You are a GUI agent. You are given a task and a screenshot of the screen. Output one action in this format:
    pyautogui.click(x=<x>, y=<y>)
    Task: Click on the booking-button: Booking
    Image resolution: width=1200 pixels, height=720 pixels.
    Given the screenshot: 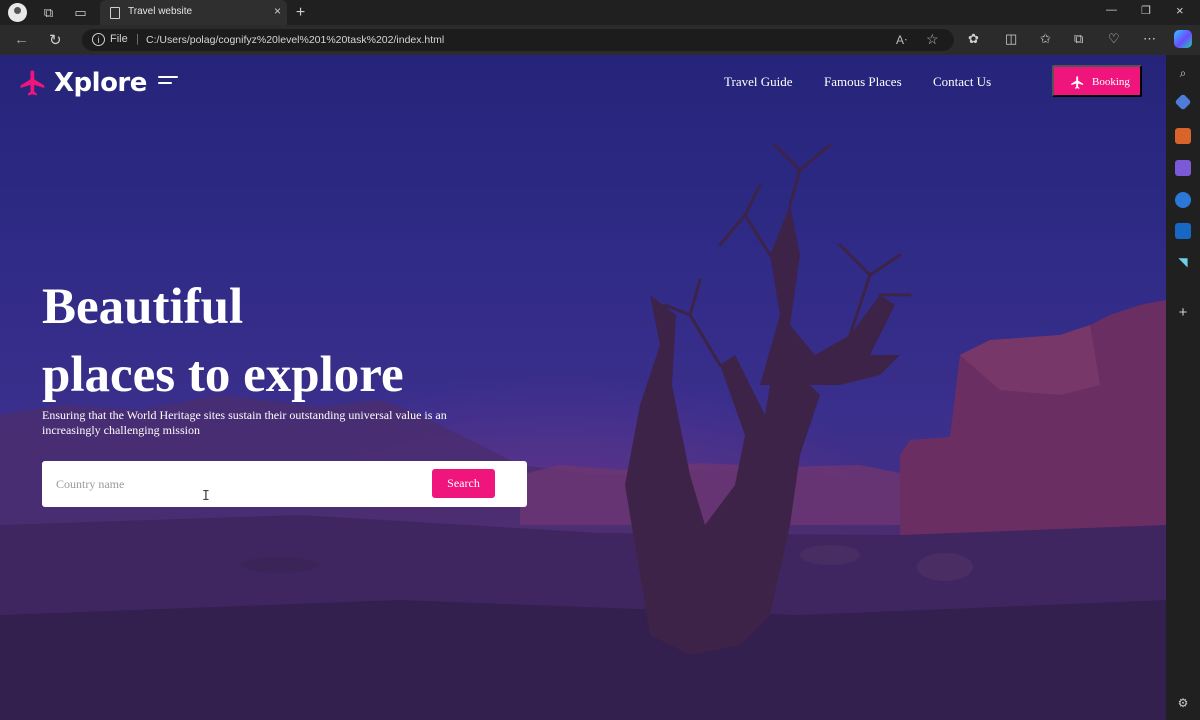 What is the action you would take?
    pyautogui.click(x=1097, y=81)
    